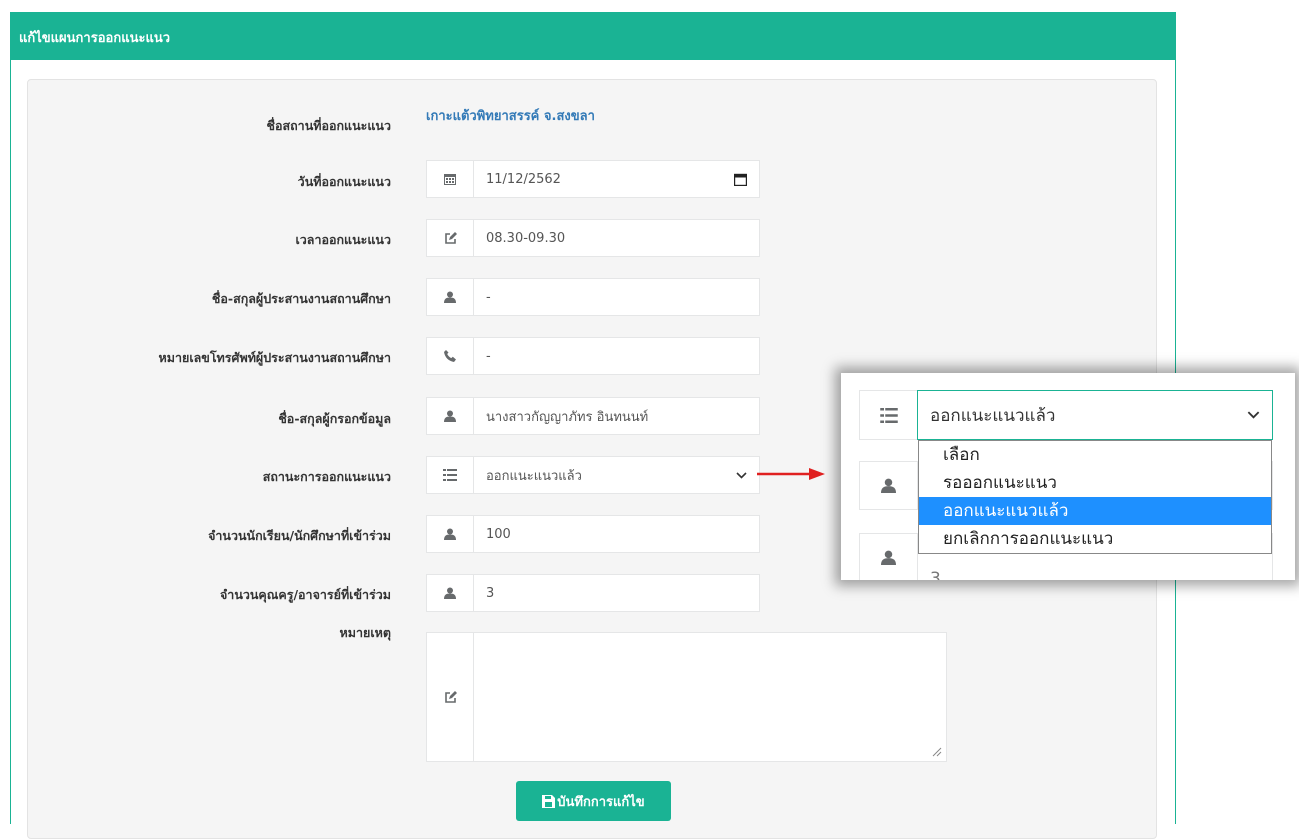  I want to click on coord-name-label: ชื่อ-สกุลผู้ประสานงานสถานศึกษา, so click(301, 298).